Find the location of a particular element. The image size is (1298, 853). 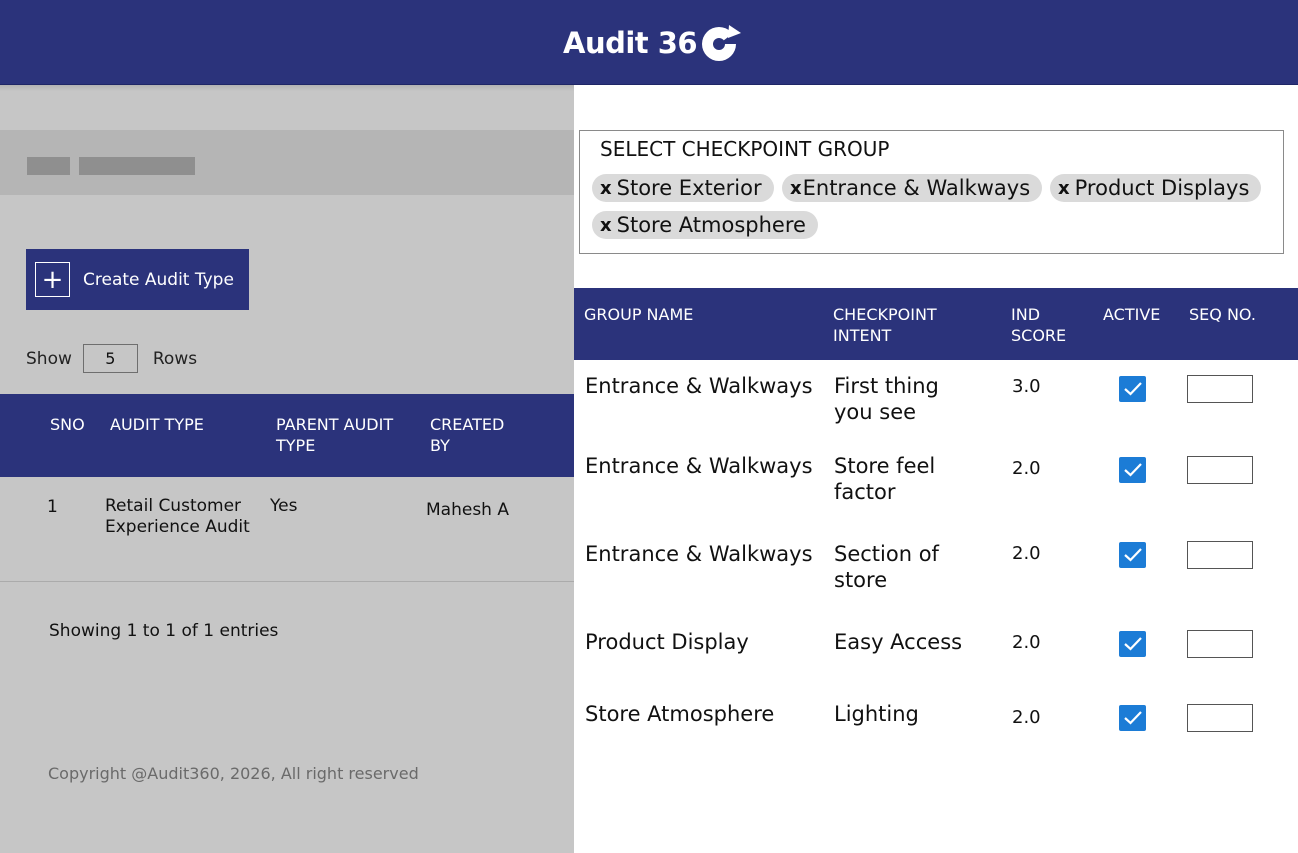

cell-group-name: Store Atmosphere is located at coordinates (680, 714).